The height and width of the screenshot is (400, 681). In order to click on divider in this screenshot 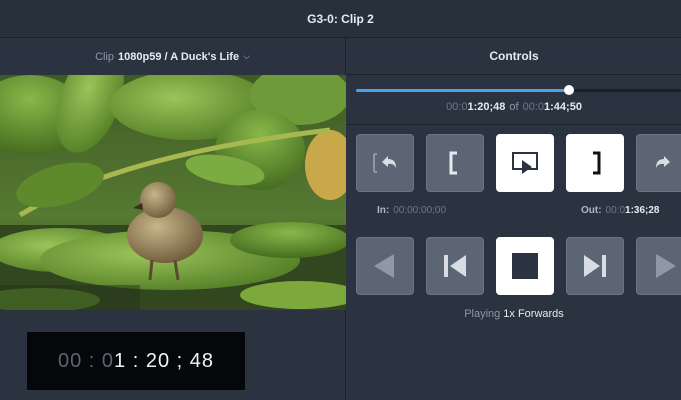, I will do `click(514, 124)`.